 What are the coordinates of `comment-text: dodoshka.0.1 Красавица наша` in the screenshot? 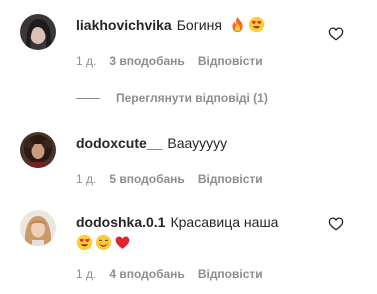 It's located at (177, 222).